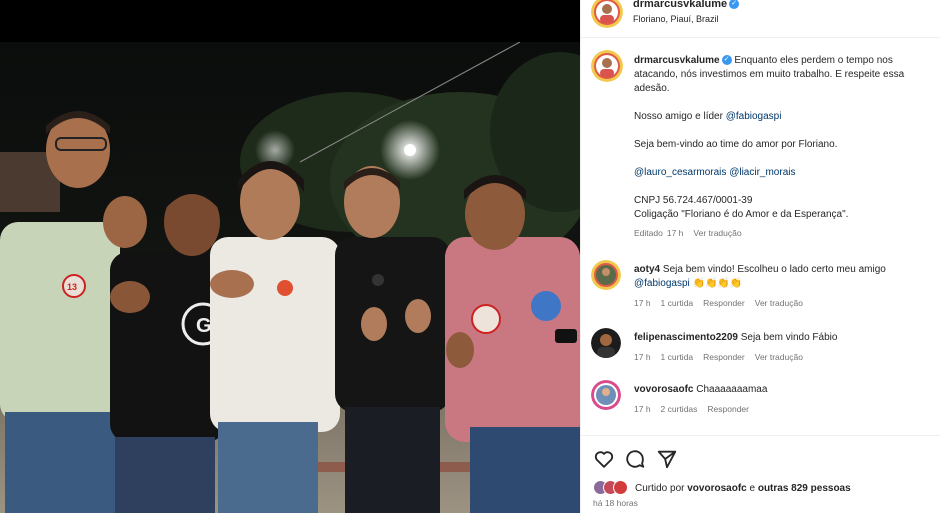  Describe the element at coordinates (716, 488) in the screenshot. I see `liked-user: vovorosaofc` at that location.